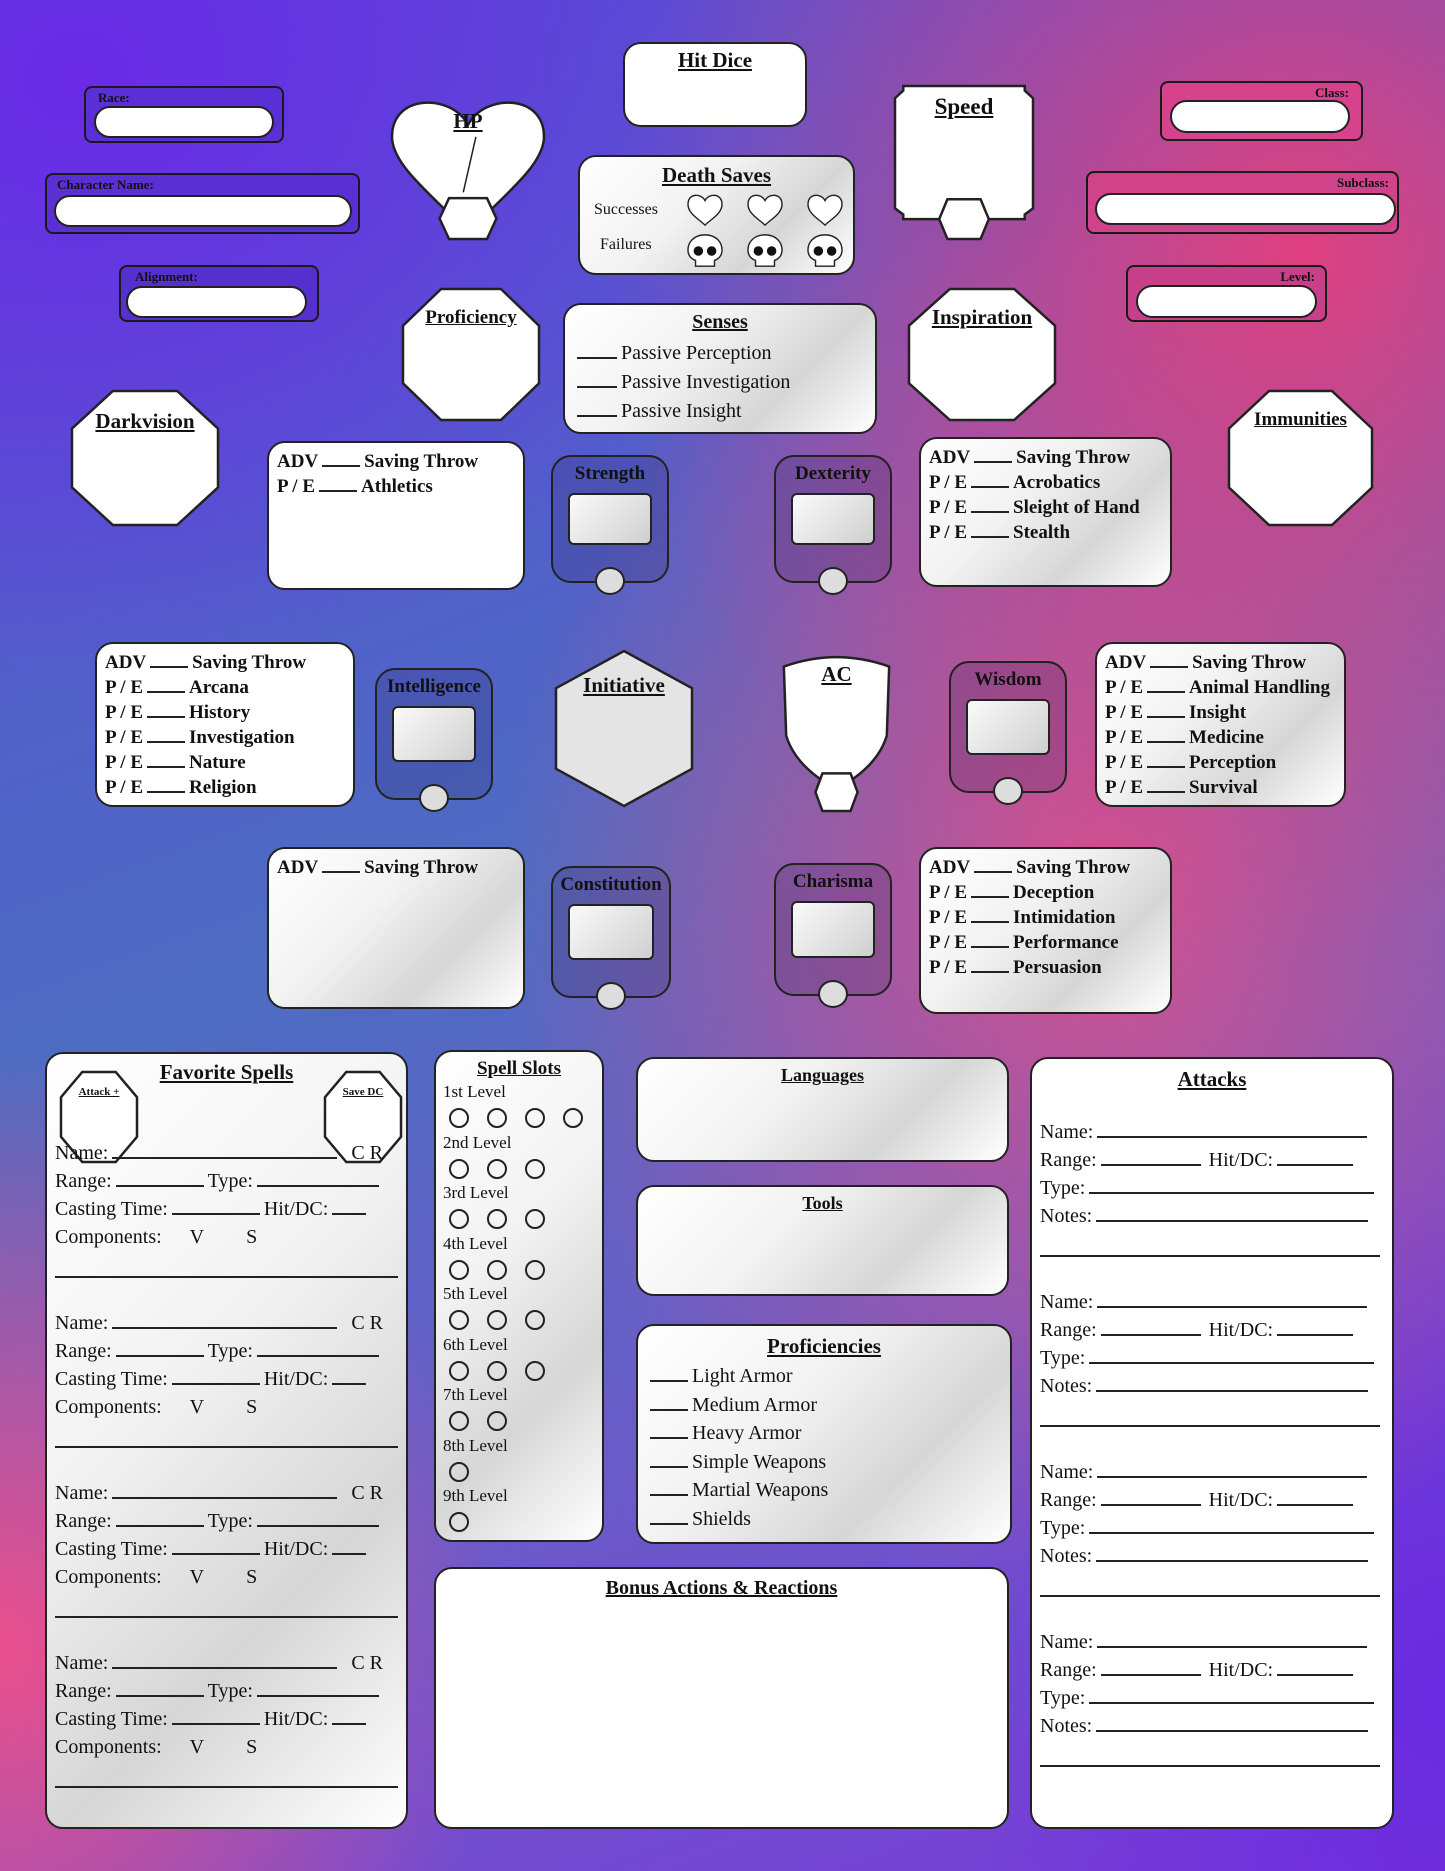 The height and width of the screenshot is (1871, 1445). Describe the element at coordinates (1226, 301) in the screenshot. I see `level-input` at that location.